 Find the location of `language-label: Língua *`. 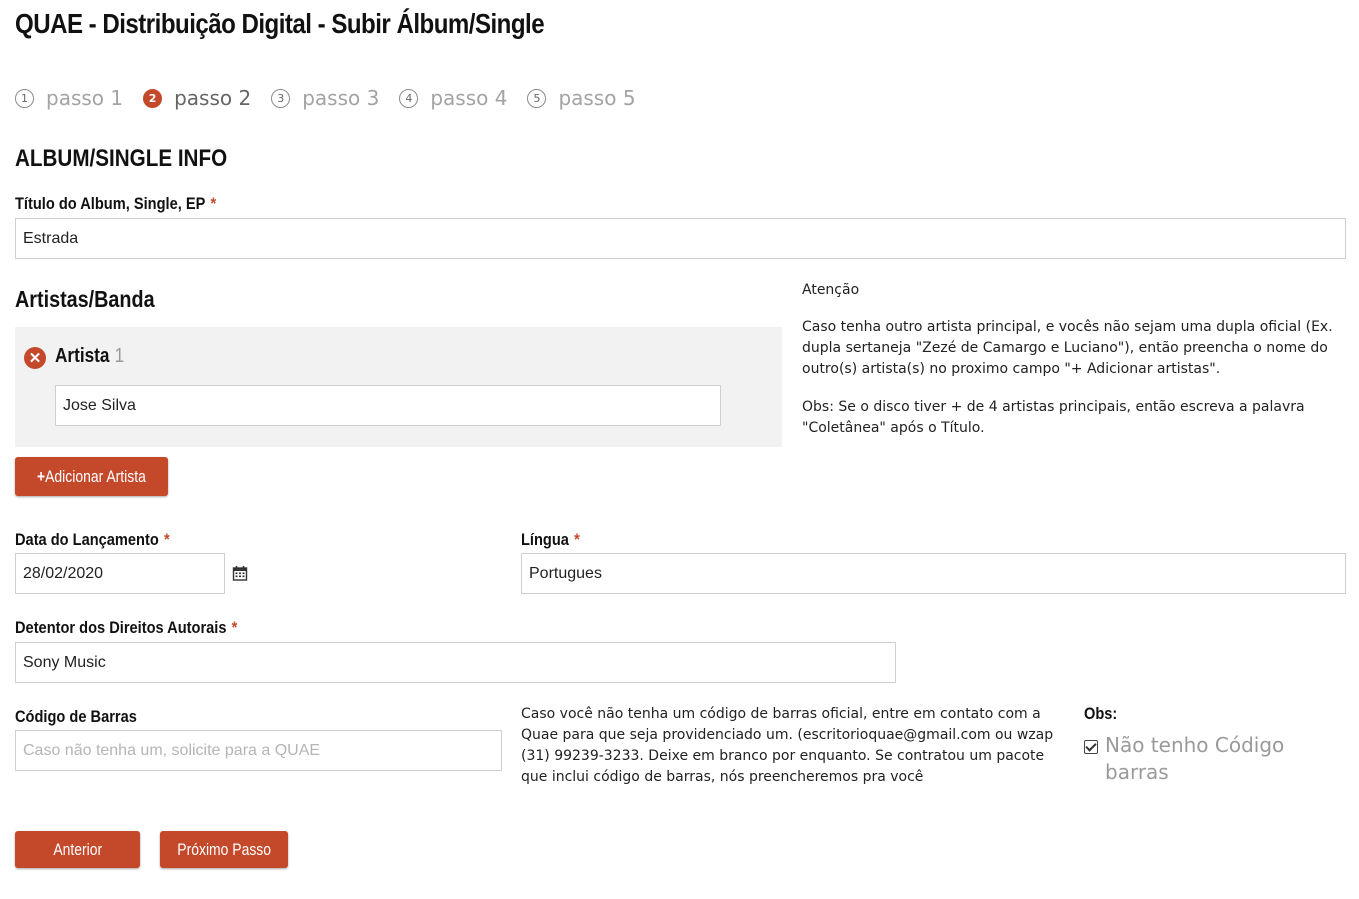

language-label: Língua * is located at coordinates (550, 540).